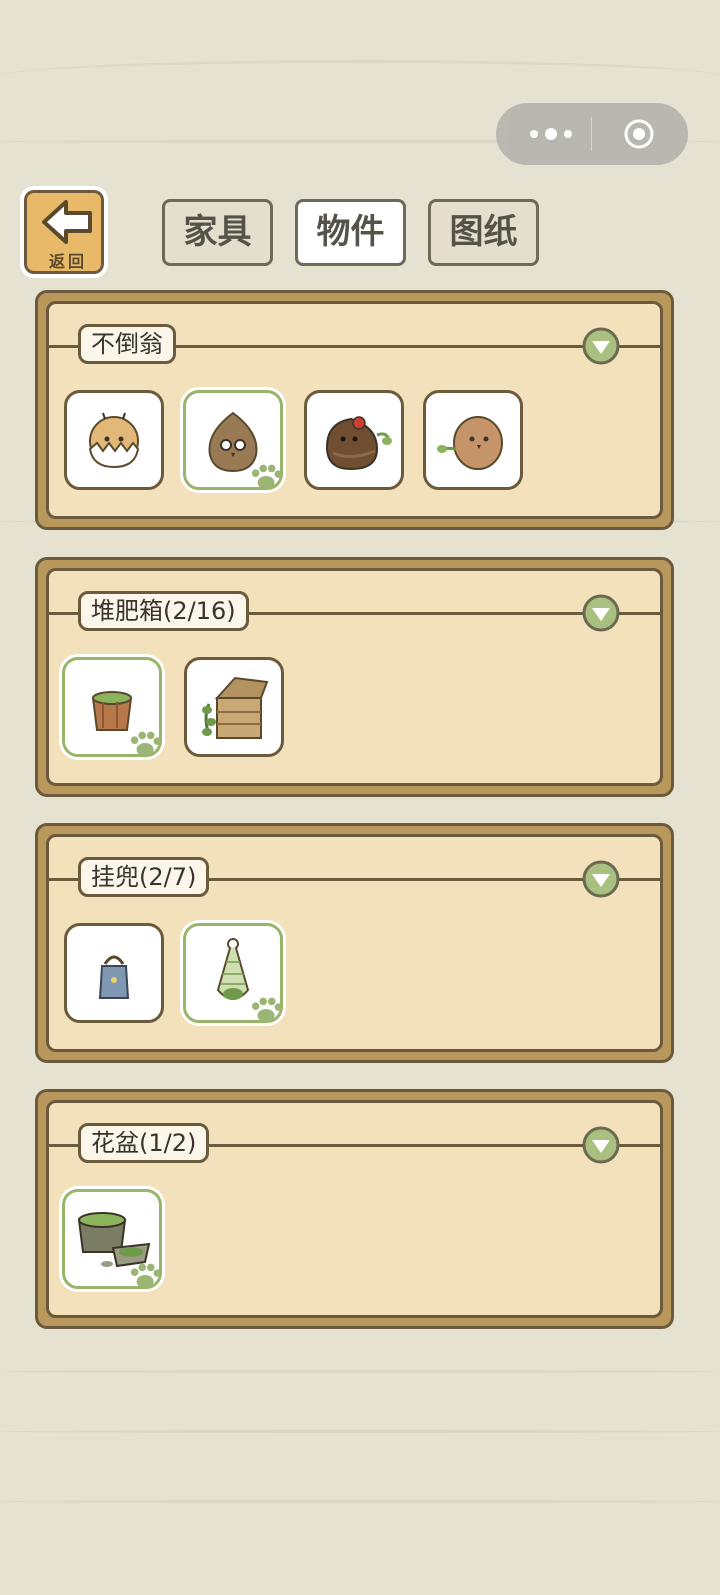 The height and width of the screenshot is (1595, 720). Describe the element at coordinates (112, 1239) in the screenshot. I see `item-moss-stump-pot` at that location.